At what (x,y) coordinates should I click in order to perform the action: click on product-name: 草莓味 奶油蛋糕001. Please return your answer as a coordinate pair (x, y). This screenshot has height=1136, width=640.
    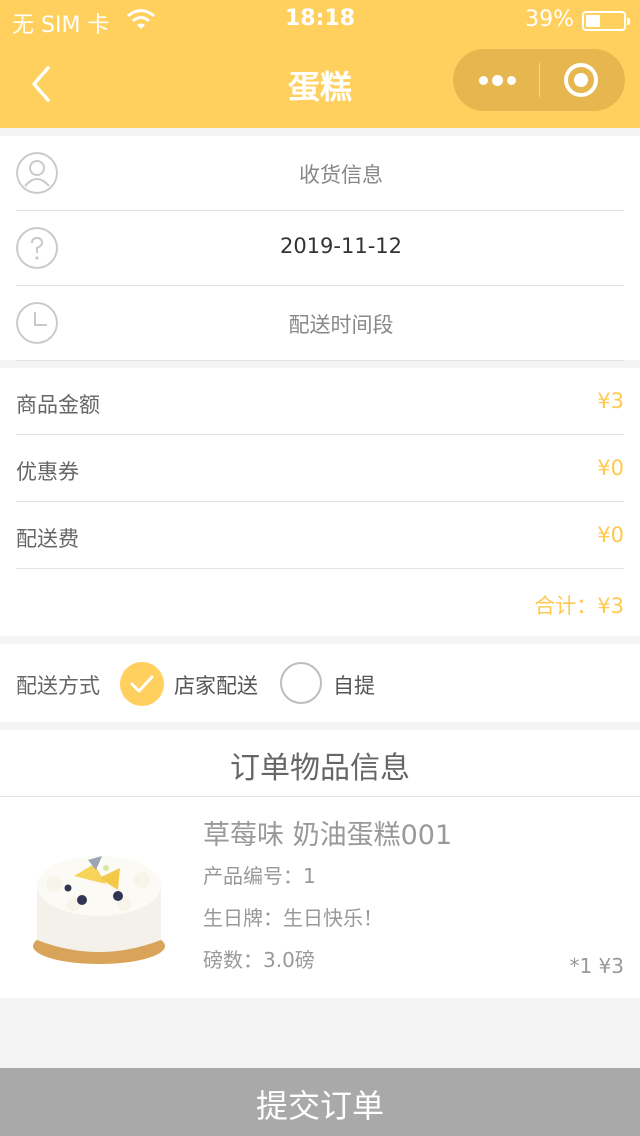
    Looking at the image, I should click on (328, 835).